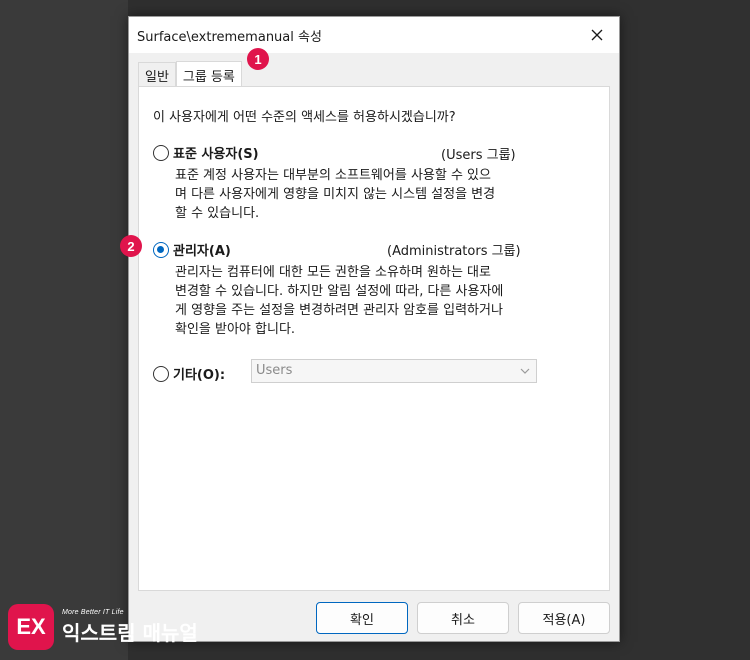 The width and height of the screenshot is (750, 660). Describe the element at coordinates (130, 632) in the screenshot. I see `logo-name: 익스트림 매뉴얼` at that location.